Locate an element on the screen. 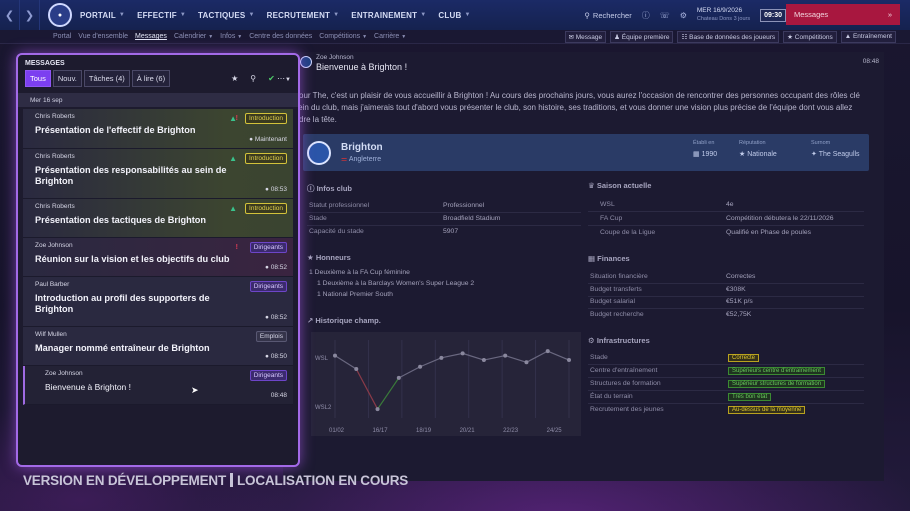 The width and height of the screenshot is (910, 511). chart-x-label: 22/23 is located at coordinates (511, 431).